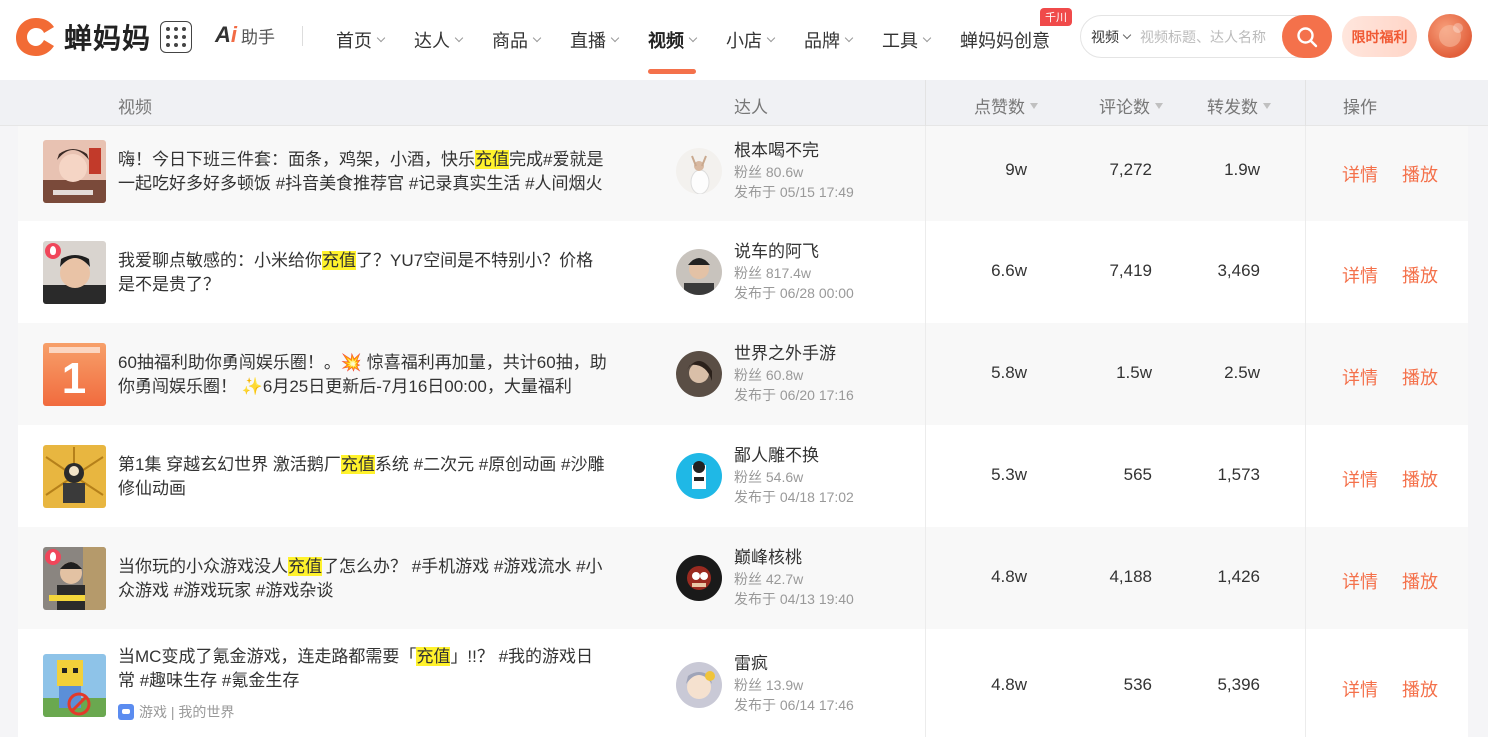 This screenshot has width=1488, height=737. I want to click on comments-count: 4,188, so click(1130, 576).